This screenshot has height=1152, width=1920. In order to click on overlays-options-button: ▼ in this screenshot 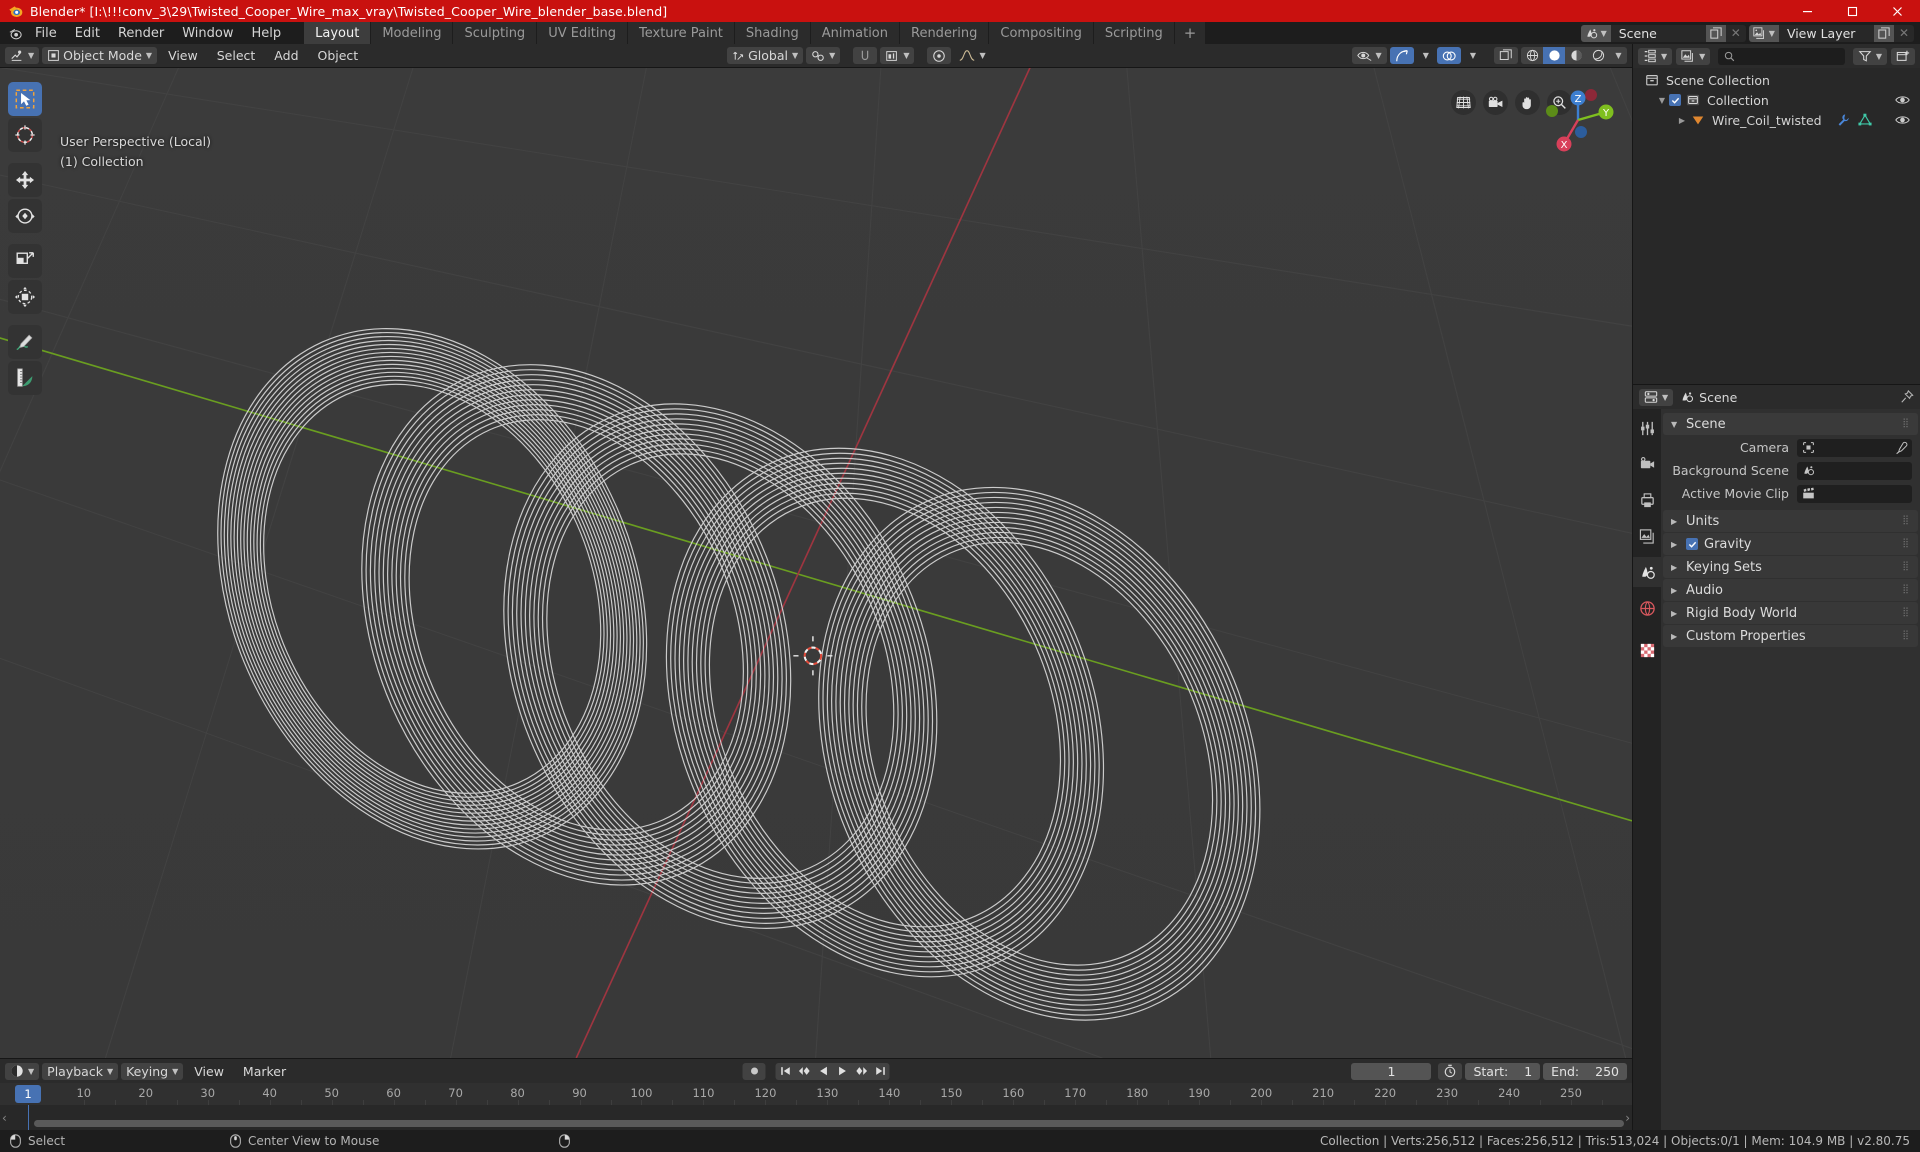, I will do `click(1472, 55)`.